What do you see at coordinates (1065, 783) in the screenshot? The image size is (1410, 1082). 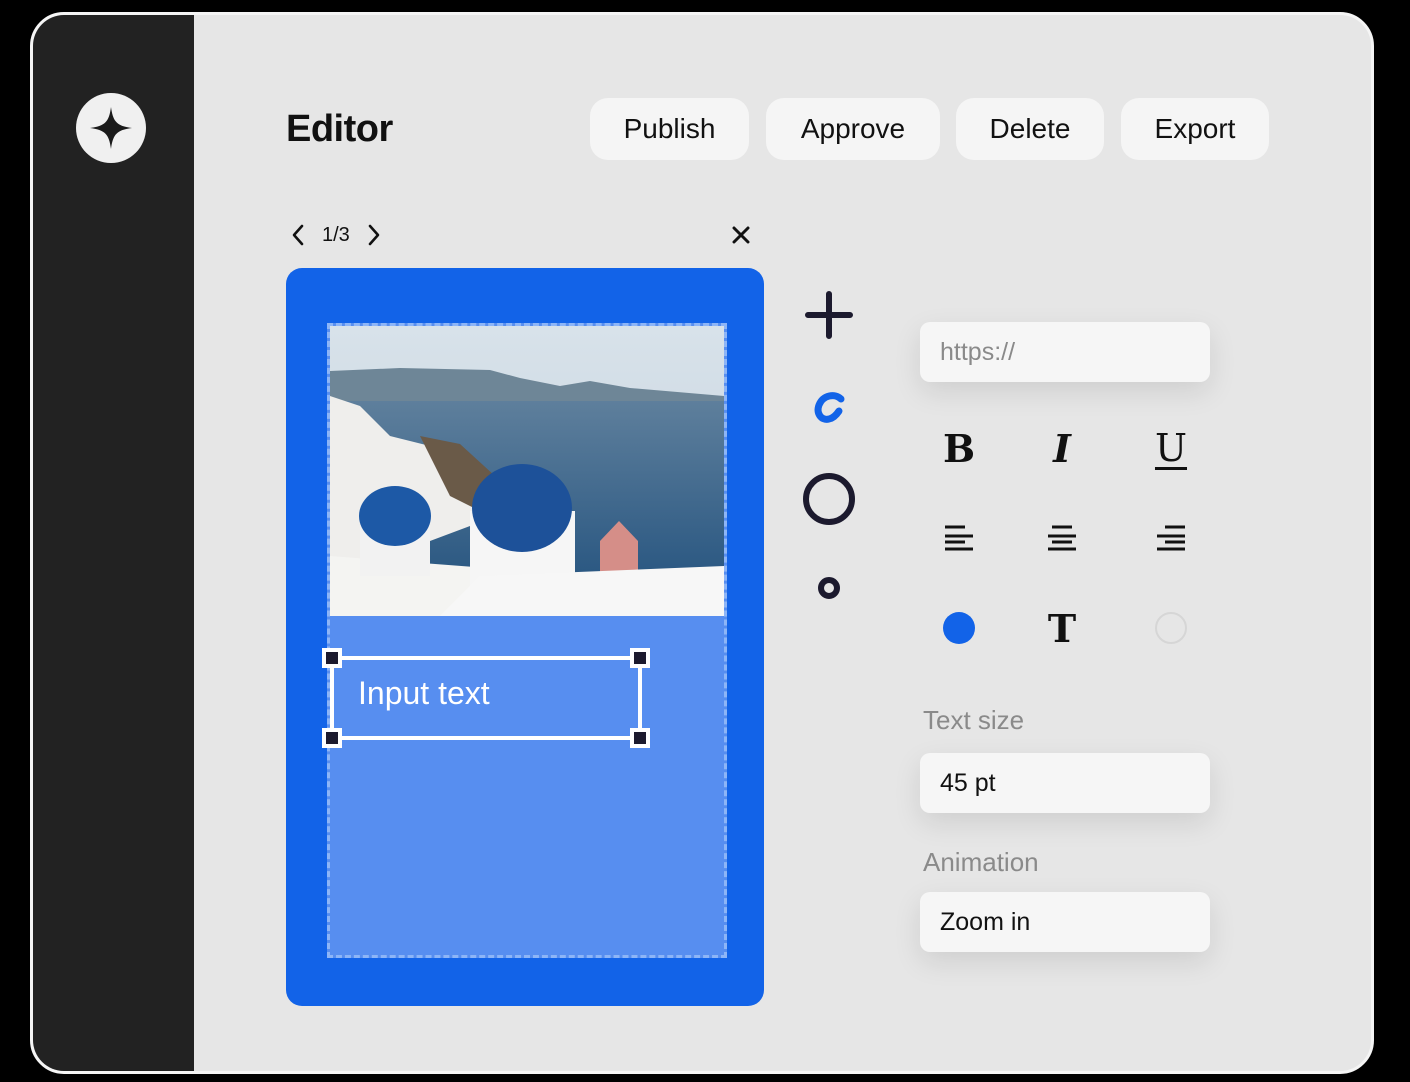 I see `text-size-input: 45 pt` at bounding box center [1065, 783].